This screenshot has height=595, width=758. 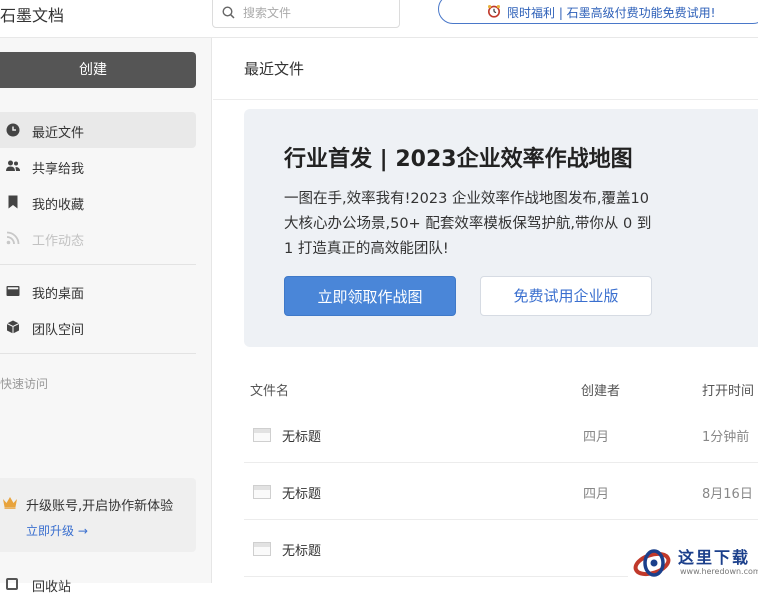 What do you see at coordinates (274, 69) in the screenshot?
I see `page-title: 最近文件` at bounding box center [274, 69].